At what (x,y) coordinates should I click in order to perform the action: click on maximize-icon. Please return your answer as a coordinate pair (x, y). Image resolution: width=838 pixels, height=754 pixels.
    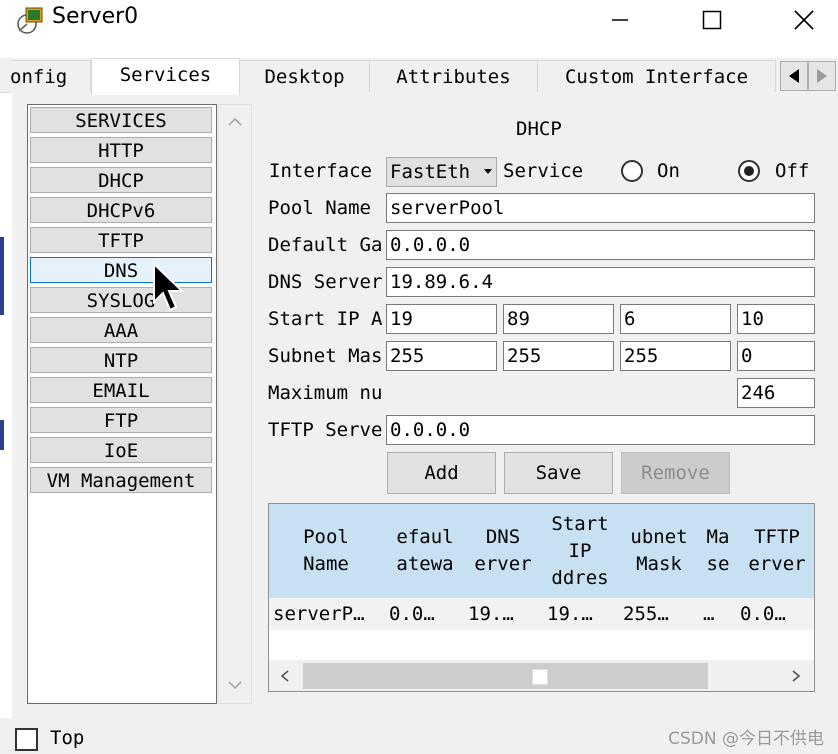
    Looking at the image, I should click on (712, 20).